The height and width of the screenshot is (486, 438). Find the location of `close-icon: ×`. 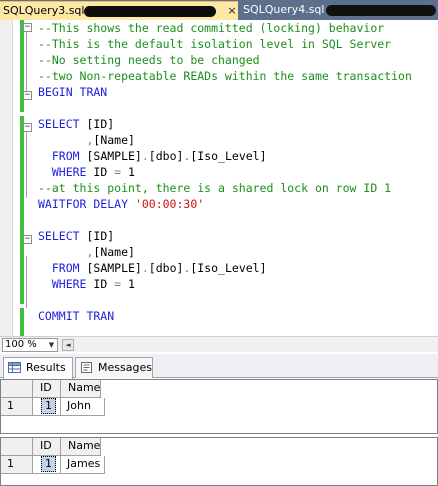

close-icon: × is located at coordinates (232, 11).